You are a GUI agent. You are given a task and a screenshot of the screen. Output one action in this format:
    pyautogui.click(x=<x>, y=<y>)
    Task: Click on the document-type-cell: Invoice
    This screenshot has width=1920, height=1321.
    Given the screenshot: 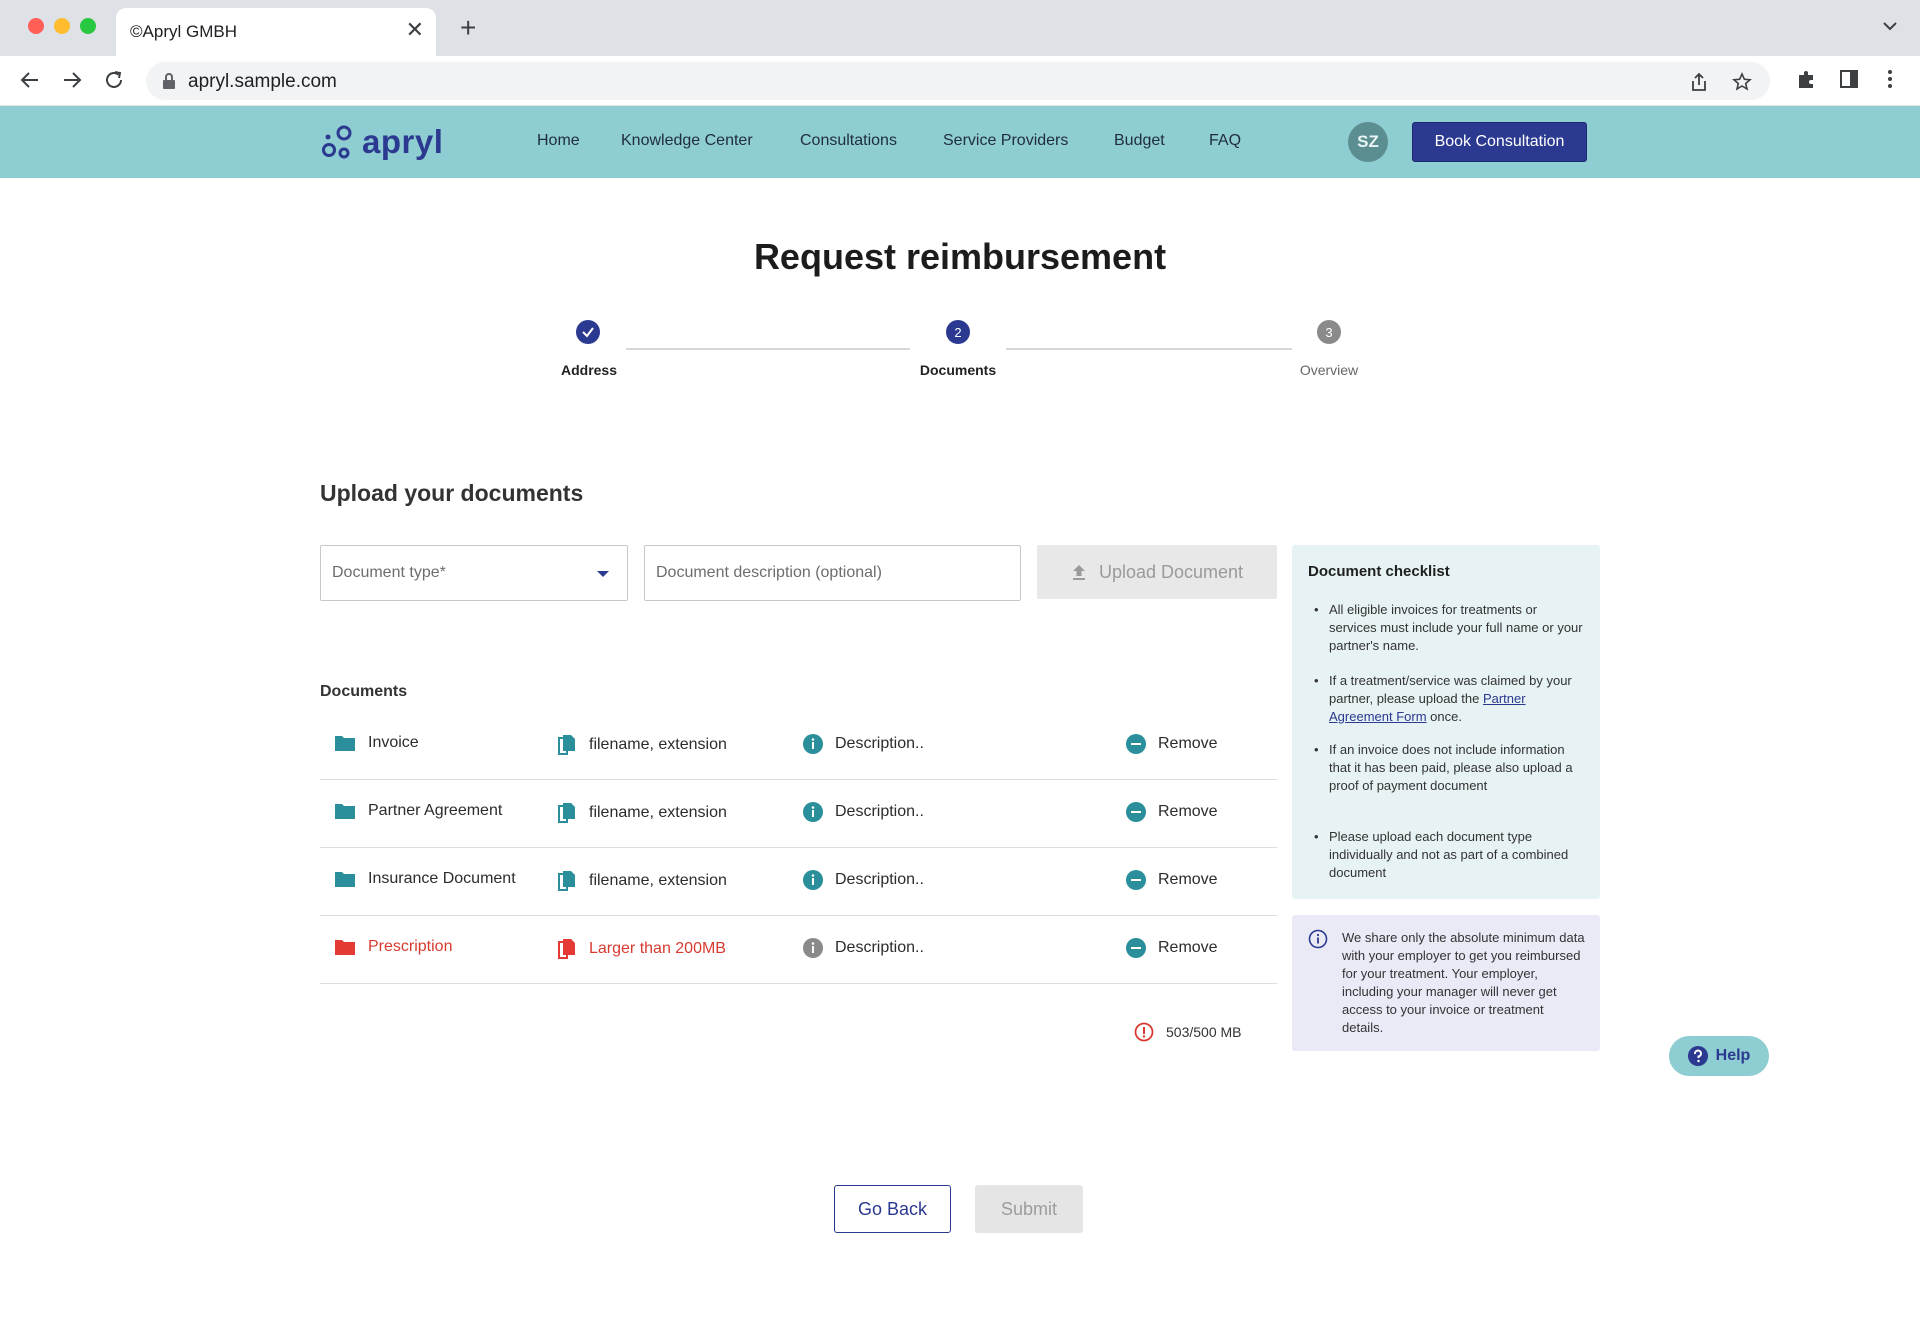 What is the action you would take?
    pyautogui.click(x=376, y=743)
    